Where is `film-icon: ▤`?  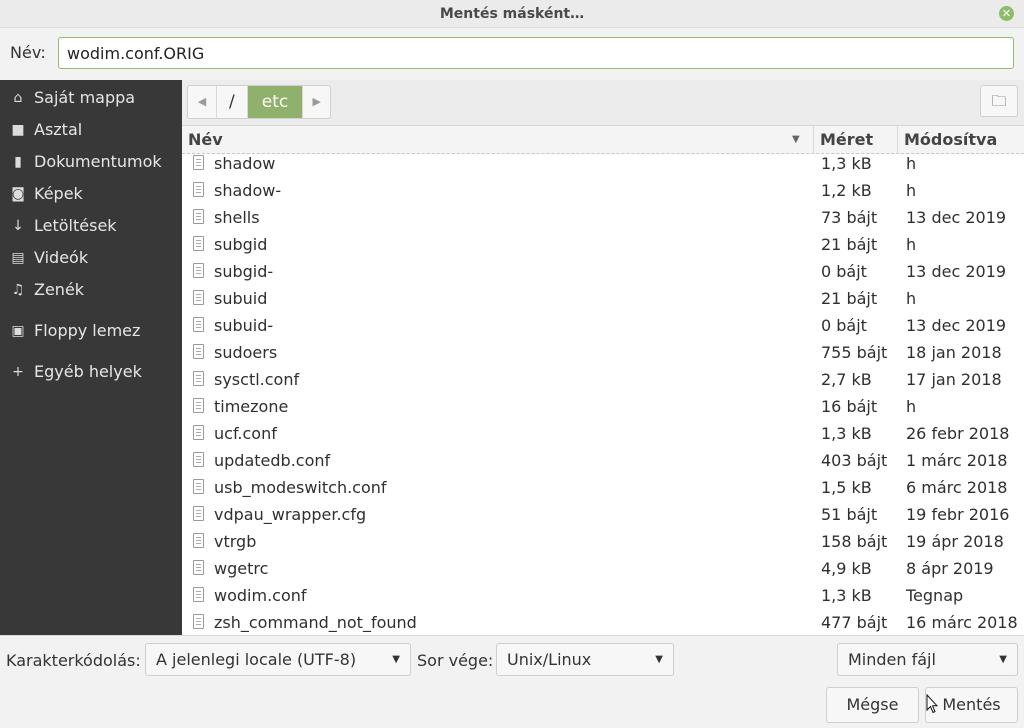
film-icon: ▤ is located at coordinates (18, 258).